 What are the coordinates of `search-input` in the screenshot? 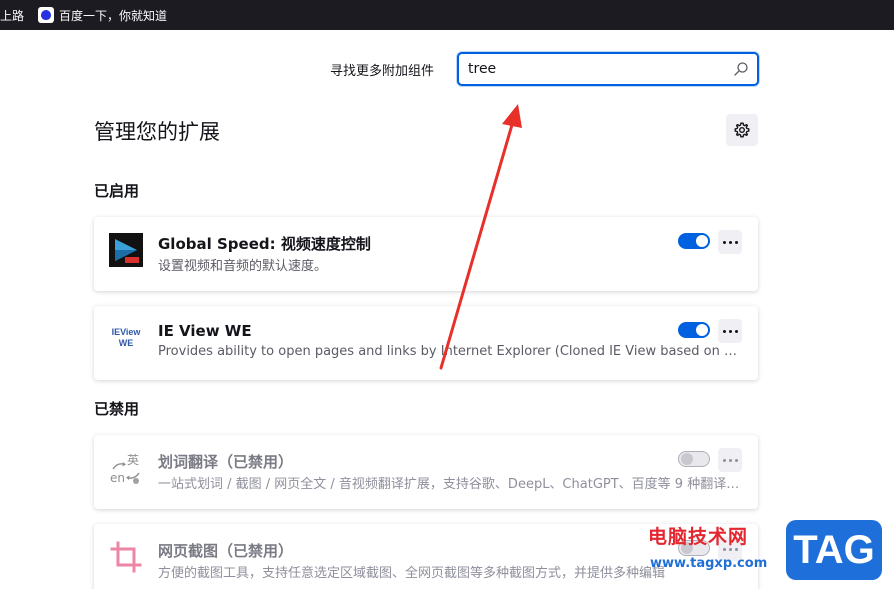 It's located at (593, 69).